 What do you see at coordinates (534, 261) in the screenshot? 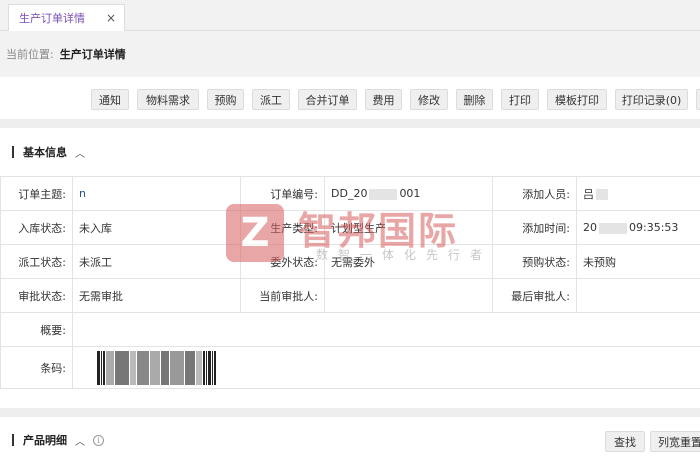
I see `pre-purchase-status-label: 预购状态:` at bounding box center [534, 261].